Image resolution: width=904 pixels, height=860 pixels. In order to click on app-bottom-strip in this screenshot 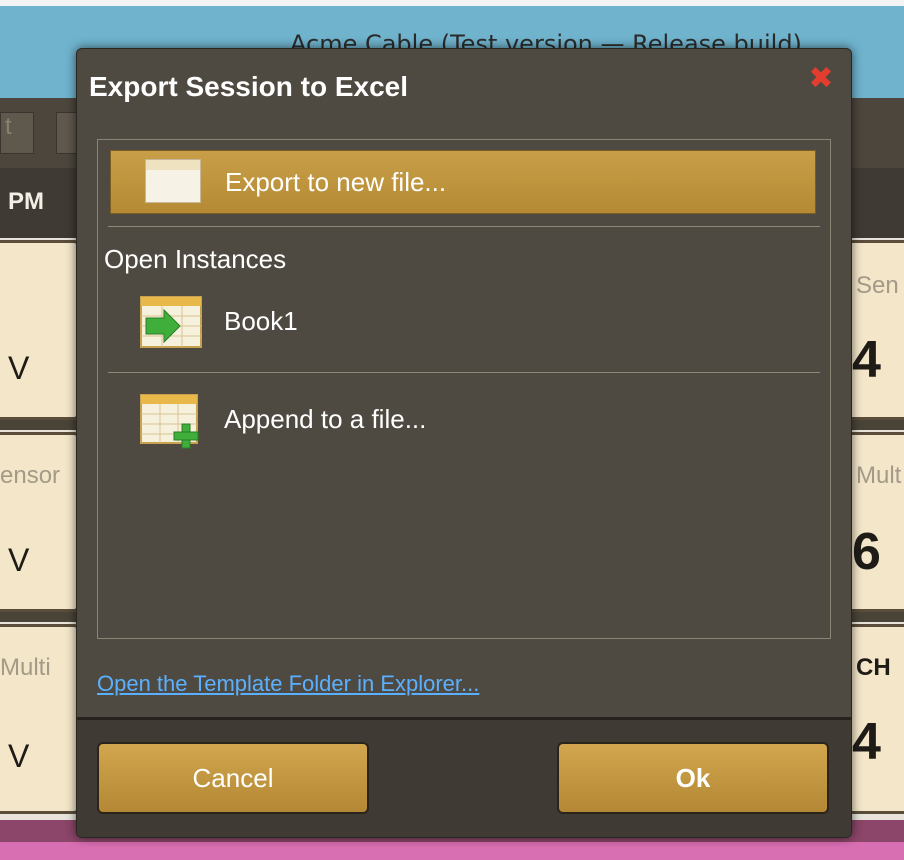, I will do `click(452, 851)`.